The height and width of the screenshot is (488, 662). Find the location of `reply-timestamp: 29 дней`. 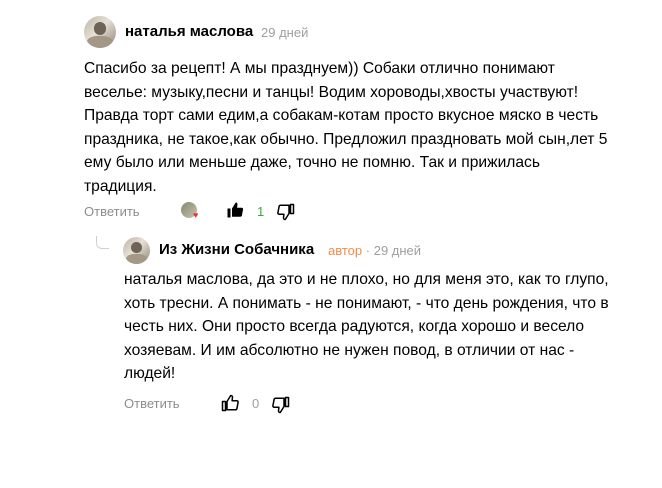

reply-timestamp: 29 дней is located at coordinates (397, 250).